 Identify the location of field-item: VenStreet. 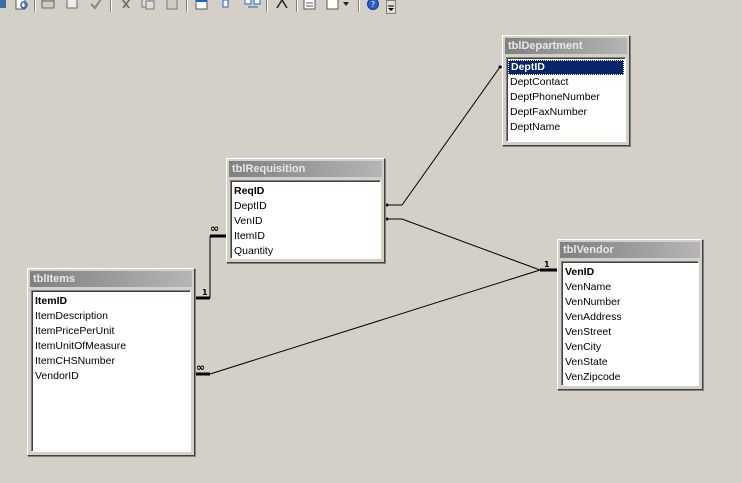
(630, 332).